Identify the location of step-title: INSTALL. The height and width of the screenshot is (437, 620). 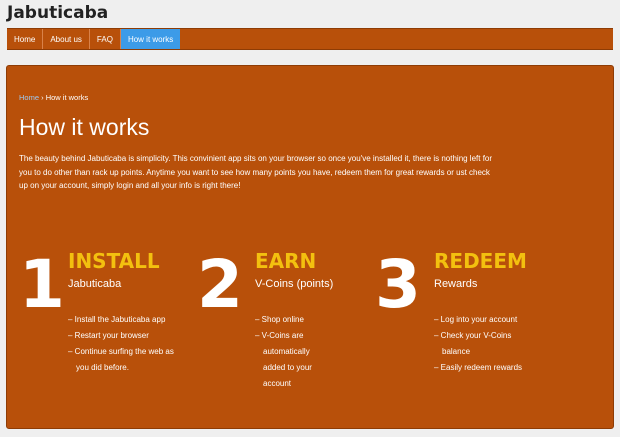
(114, 261).